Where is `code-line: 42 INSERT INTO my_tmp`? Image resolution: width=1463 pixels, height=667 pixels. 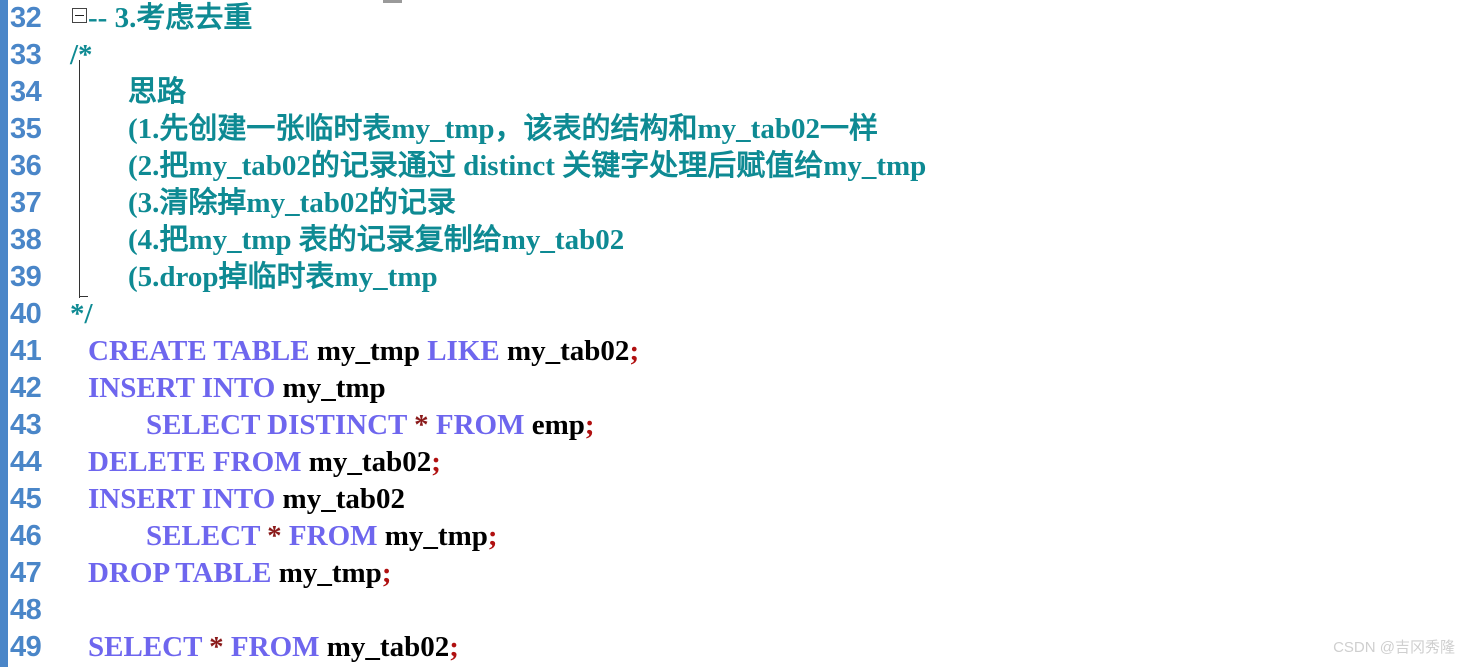
code-line: 42 INSERT INTO my_tmp is located at coordinates (731, 388).